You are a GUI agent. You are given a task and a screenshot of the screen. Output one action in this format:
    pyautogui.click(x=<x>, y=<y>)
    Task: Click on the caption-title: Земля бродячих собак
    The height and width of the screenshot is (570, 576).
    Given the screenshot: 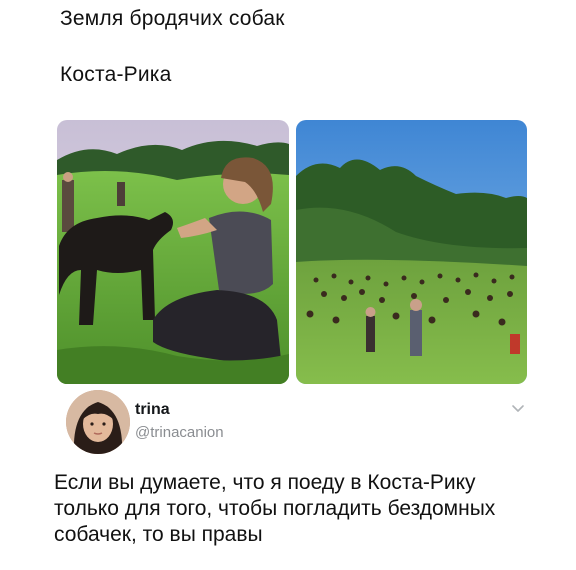 What is the action you would take?
    pyautogui.click(x=172, y=18)
    